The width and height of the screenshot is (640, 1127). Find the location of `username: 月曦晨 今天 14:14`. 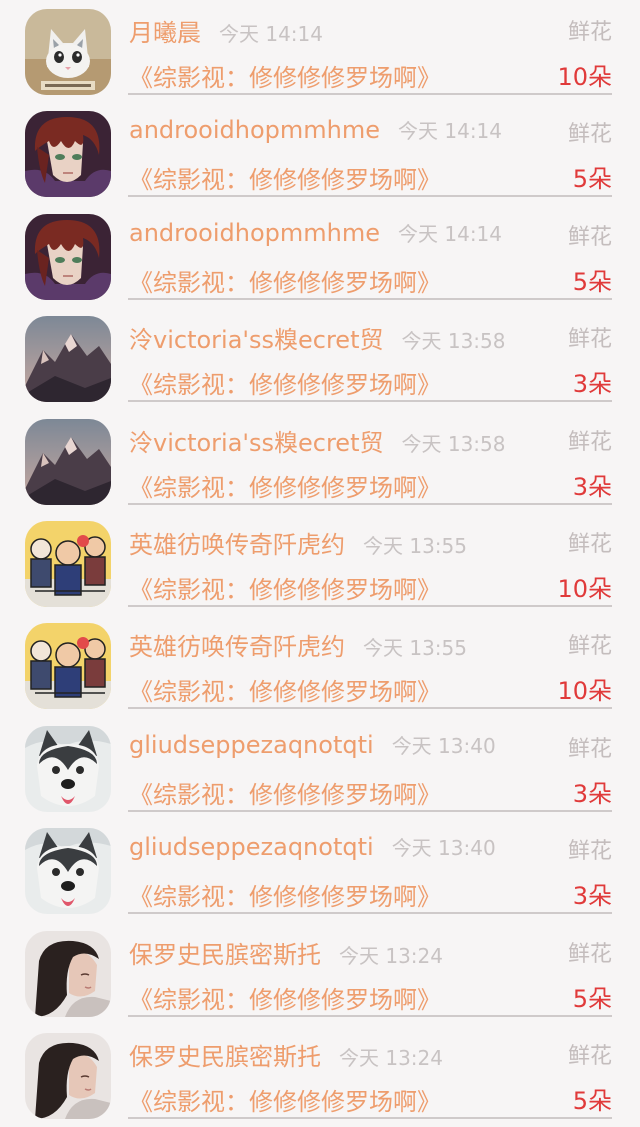

username: 月曦晨 今天 14:14 is located at coordinates (226, 30).